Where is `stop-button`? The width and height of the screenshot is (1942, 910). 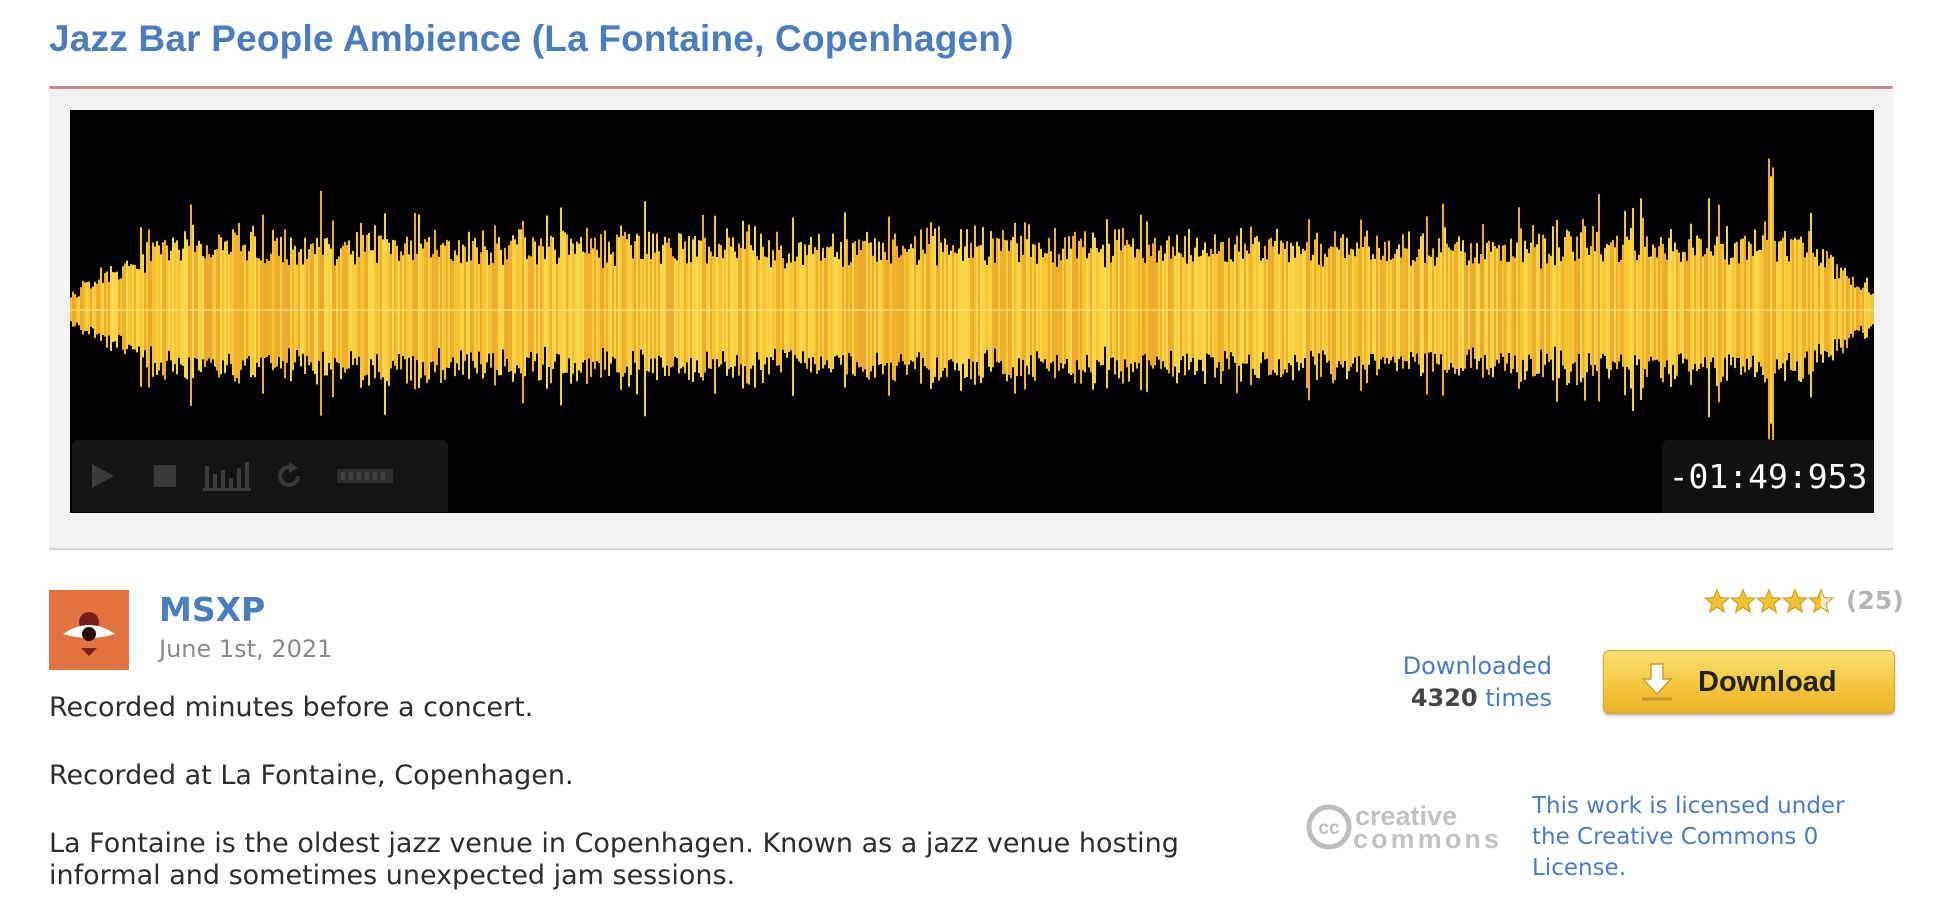
stop-button is located at coordinates (165, 476).